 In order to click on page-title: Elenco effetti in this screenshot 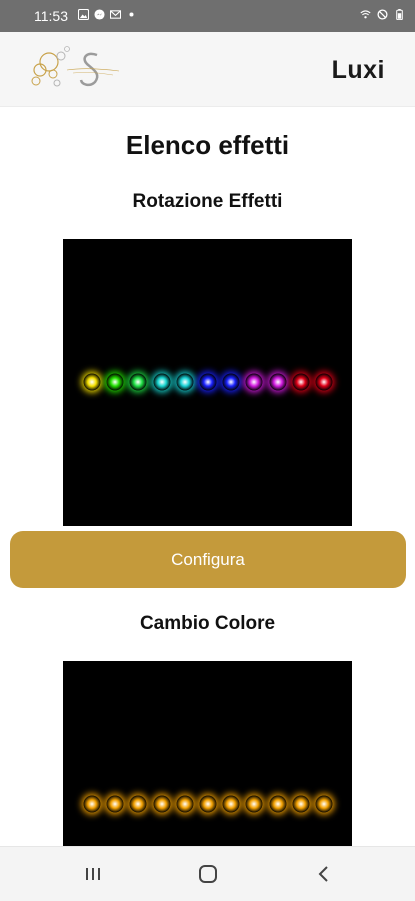, I will do `click(207, 145)`.